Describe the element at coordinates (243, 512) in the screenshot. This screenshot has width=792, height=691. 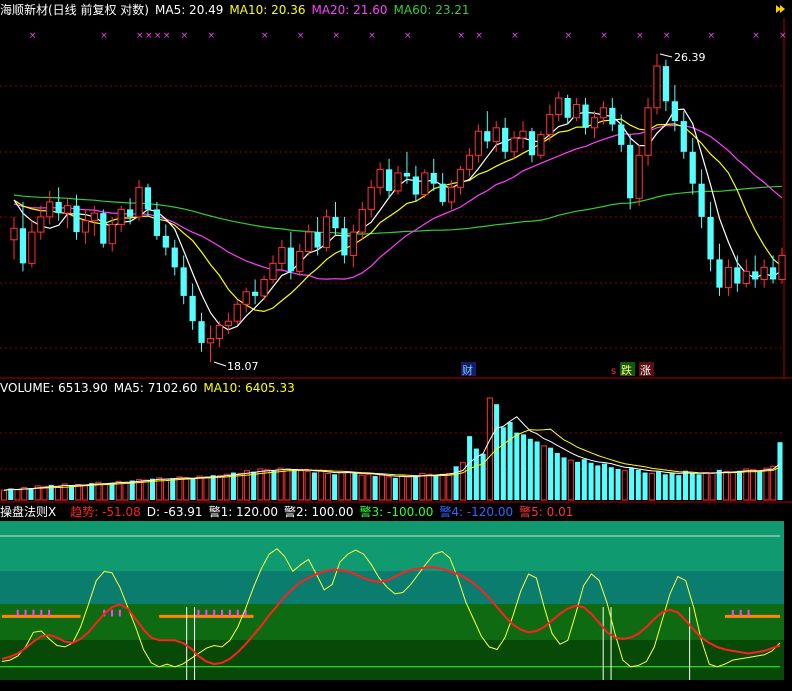
I see `warn1-readout: 警1: 120.00` at that location.